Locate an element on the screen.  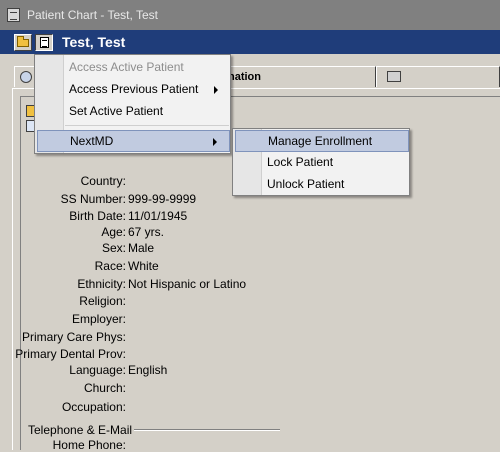
menu-item-access-active-patient: Access Active Patient is located at coordinates (133, 68).